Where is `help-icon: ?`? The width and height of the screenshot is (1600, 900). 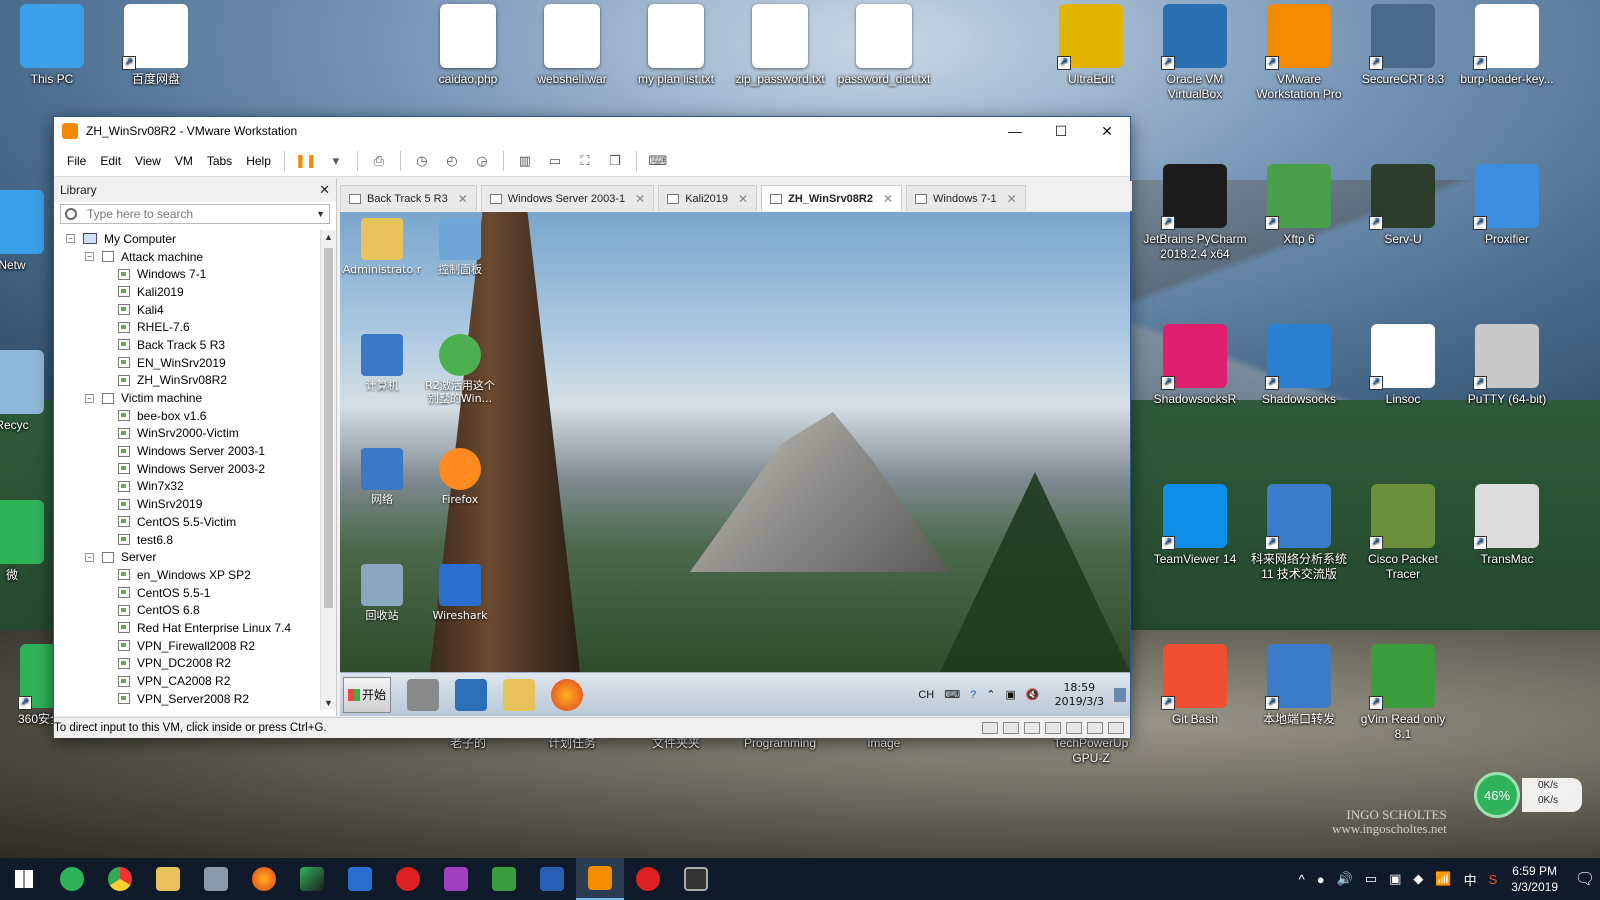
help-icon: ? is located at coordinates (973, 695).